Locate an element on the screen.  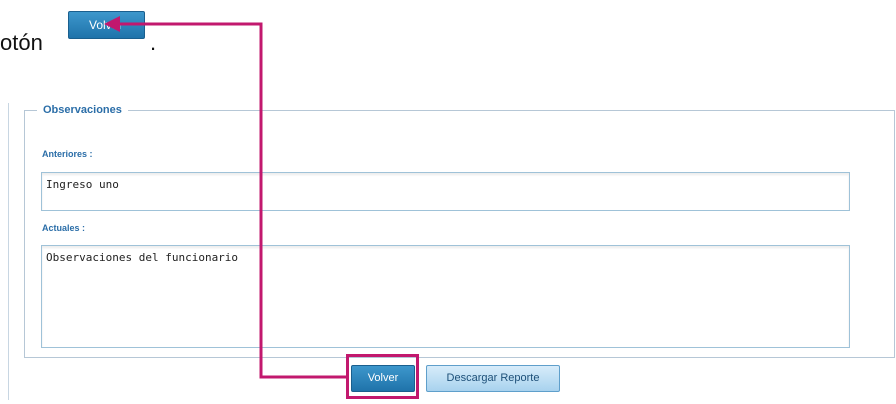
instruction-text: otón is located at coordinates (21, 42).